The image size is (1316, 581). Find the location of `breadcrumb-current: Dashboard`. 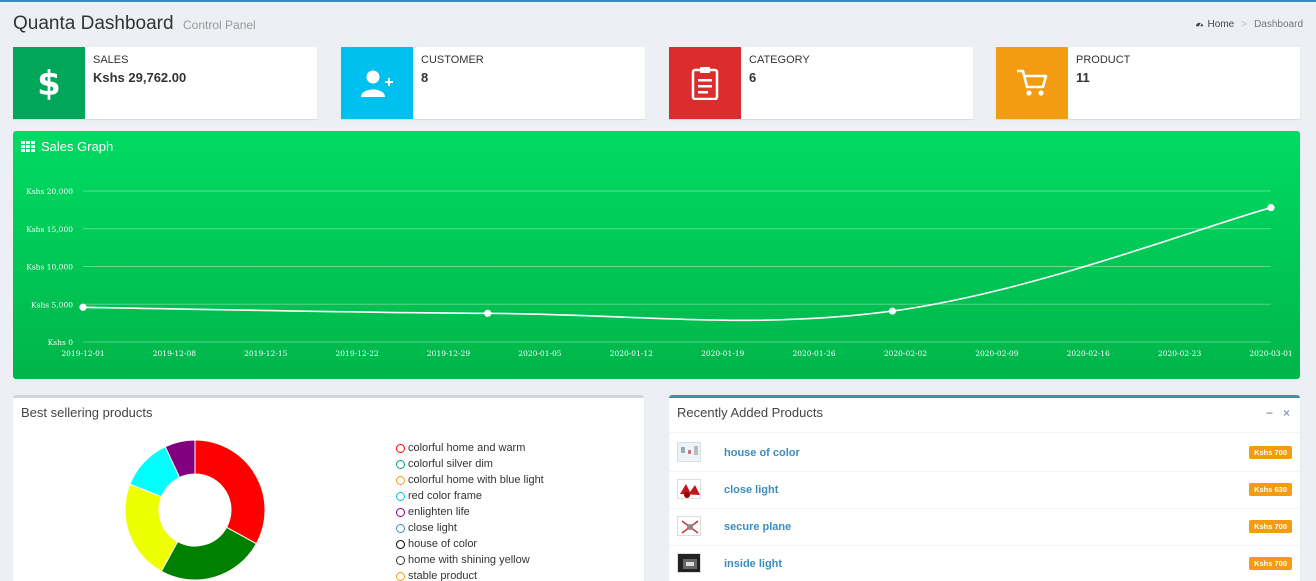

breadcrumb-current: Dashboard is located at coordinates (1278, 24).